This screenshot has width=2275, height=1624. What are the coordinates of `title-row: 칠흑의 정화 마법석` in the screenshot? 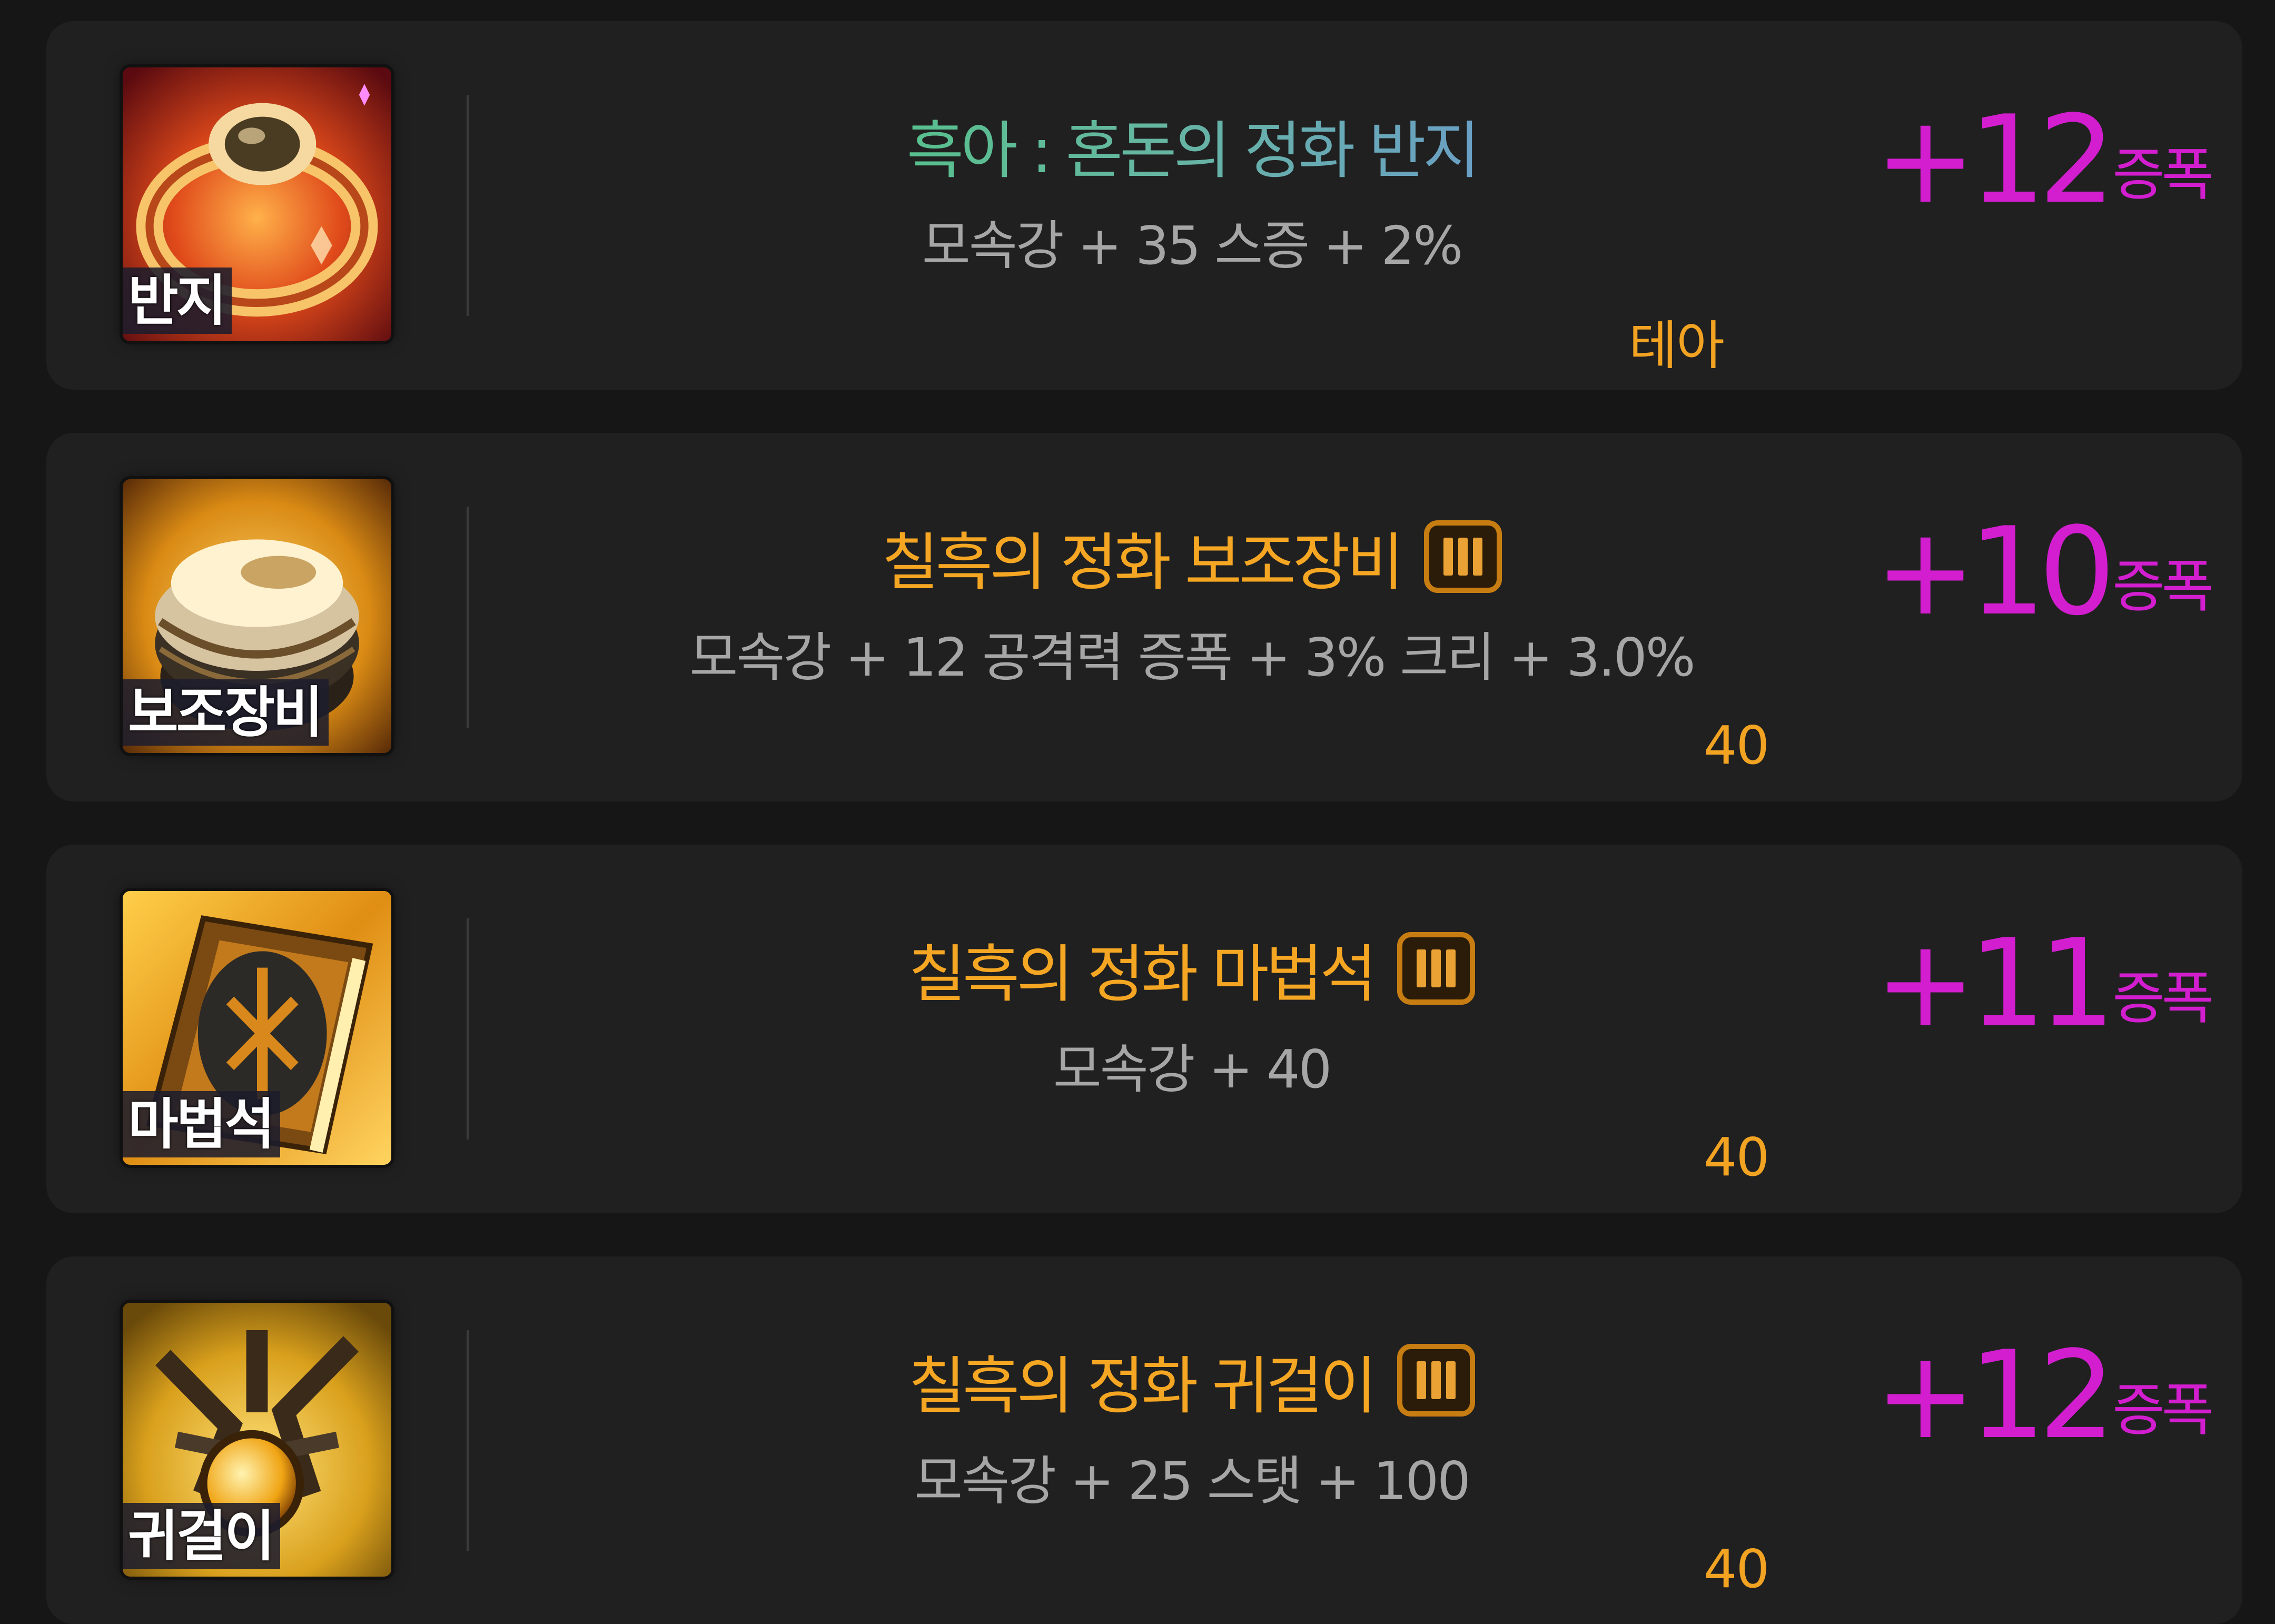 It's located at (1191, 970).